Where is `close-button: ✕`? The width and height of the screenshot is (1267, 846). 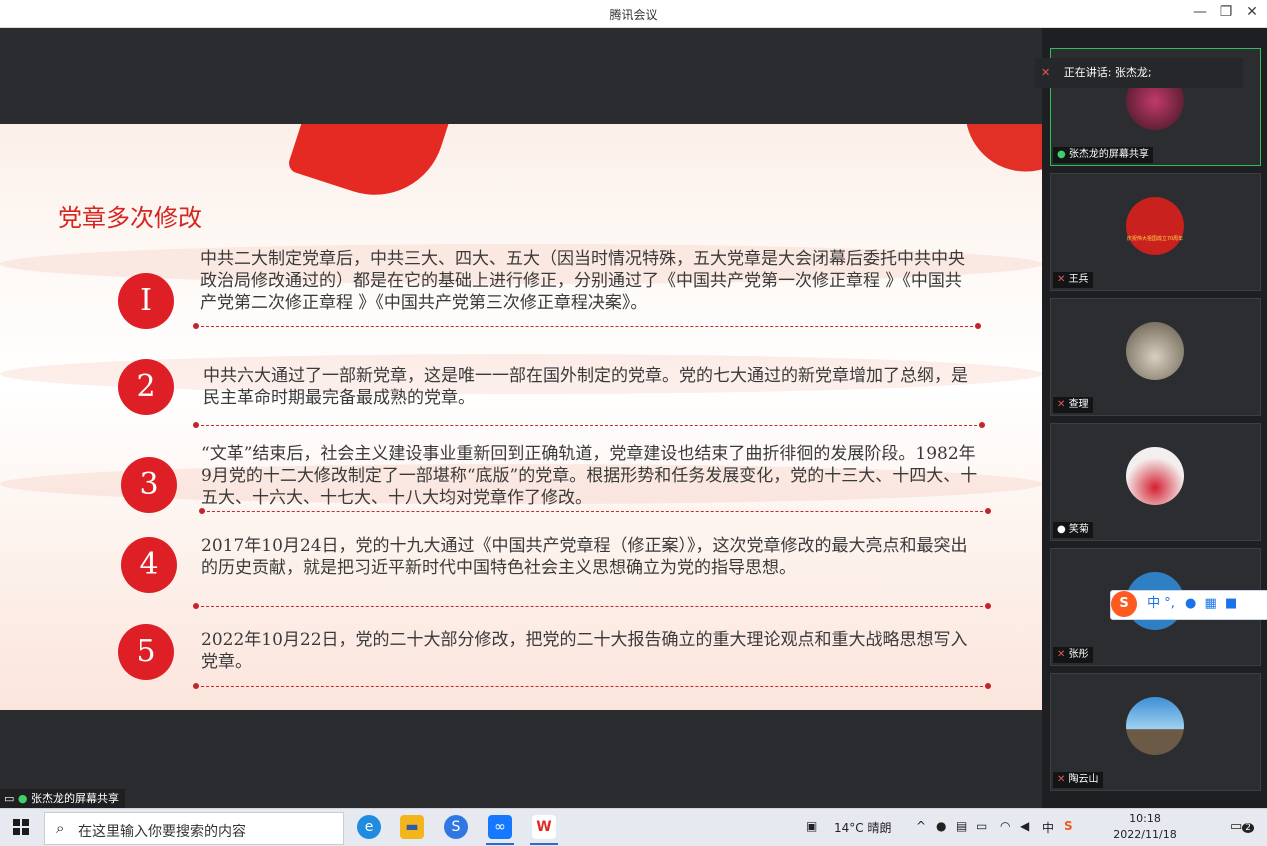 close-button: ✕ is located at coordinates (1252, 12).